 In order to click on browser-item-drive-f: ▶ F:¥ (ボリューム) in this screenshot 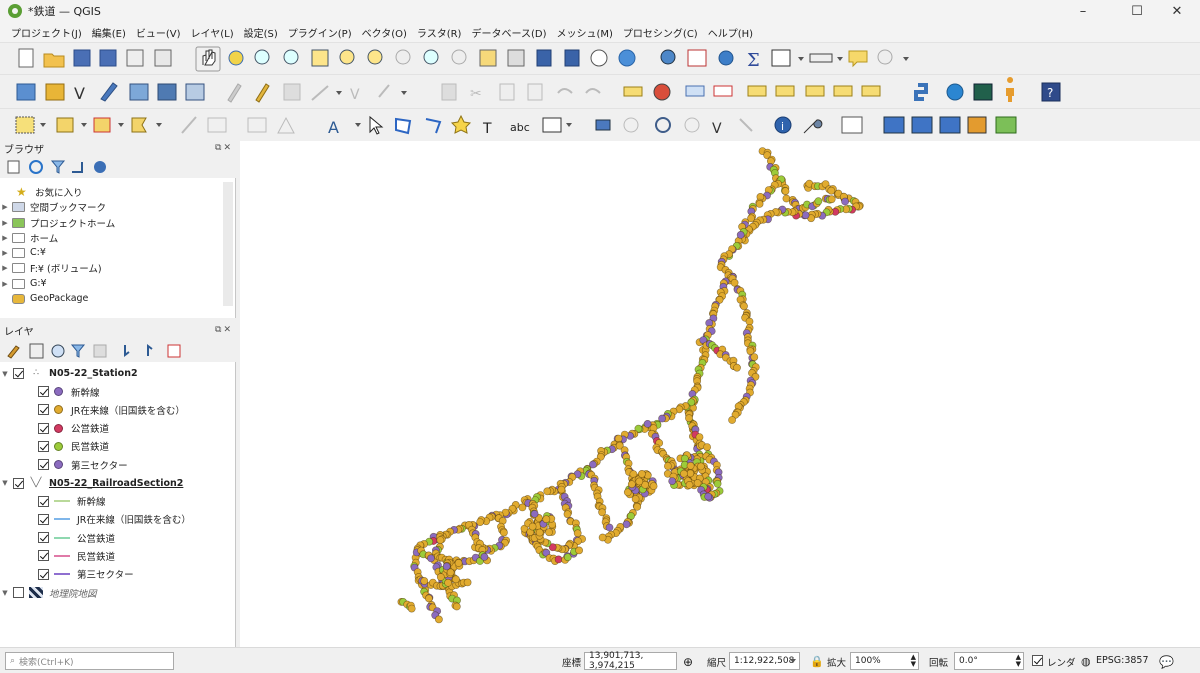, I will do `click(51, 267)`.